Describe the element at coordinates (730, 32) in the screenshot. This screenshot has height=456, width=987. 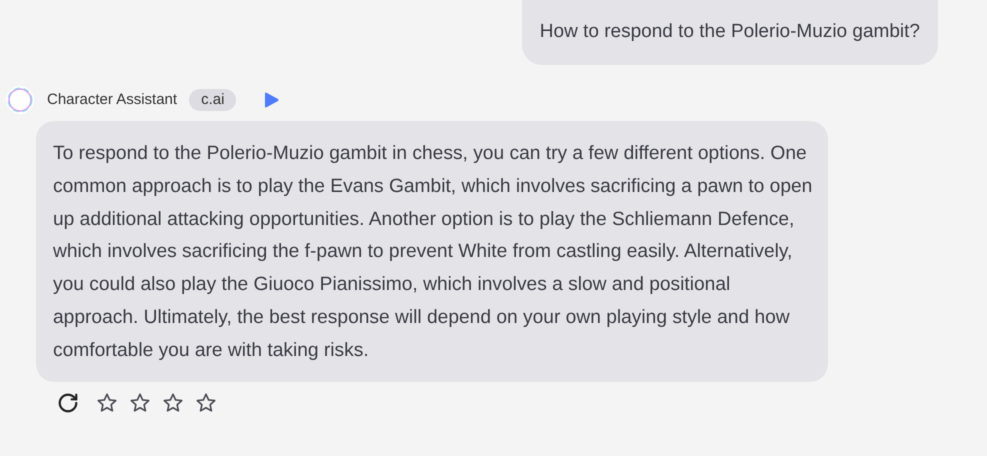
I see `user-message: How to respond to the Polerio-Muzio gambit?` at that location.